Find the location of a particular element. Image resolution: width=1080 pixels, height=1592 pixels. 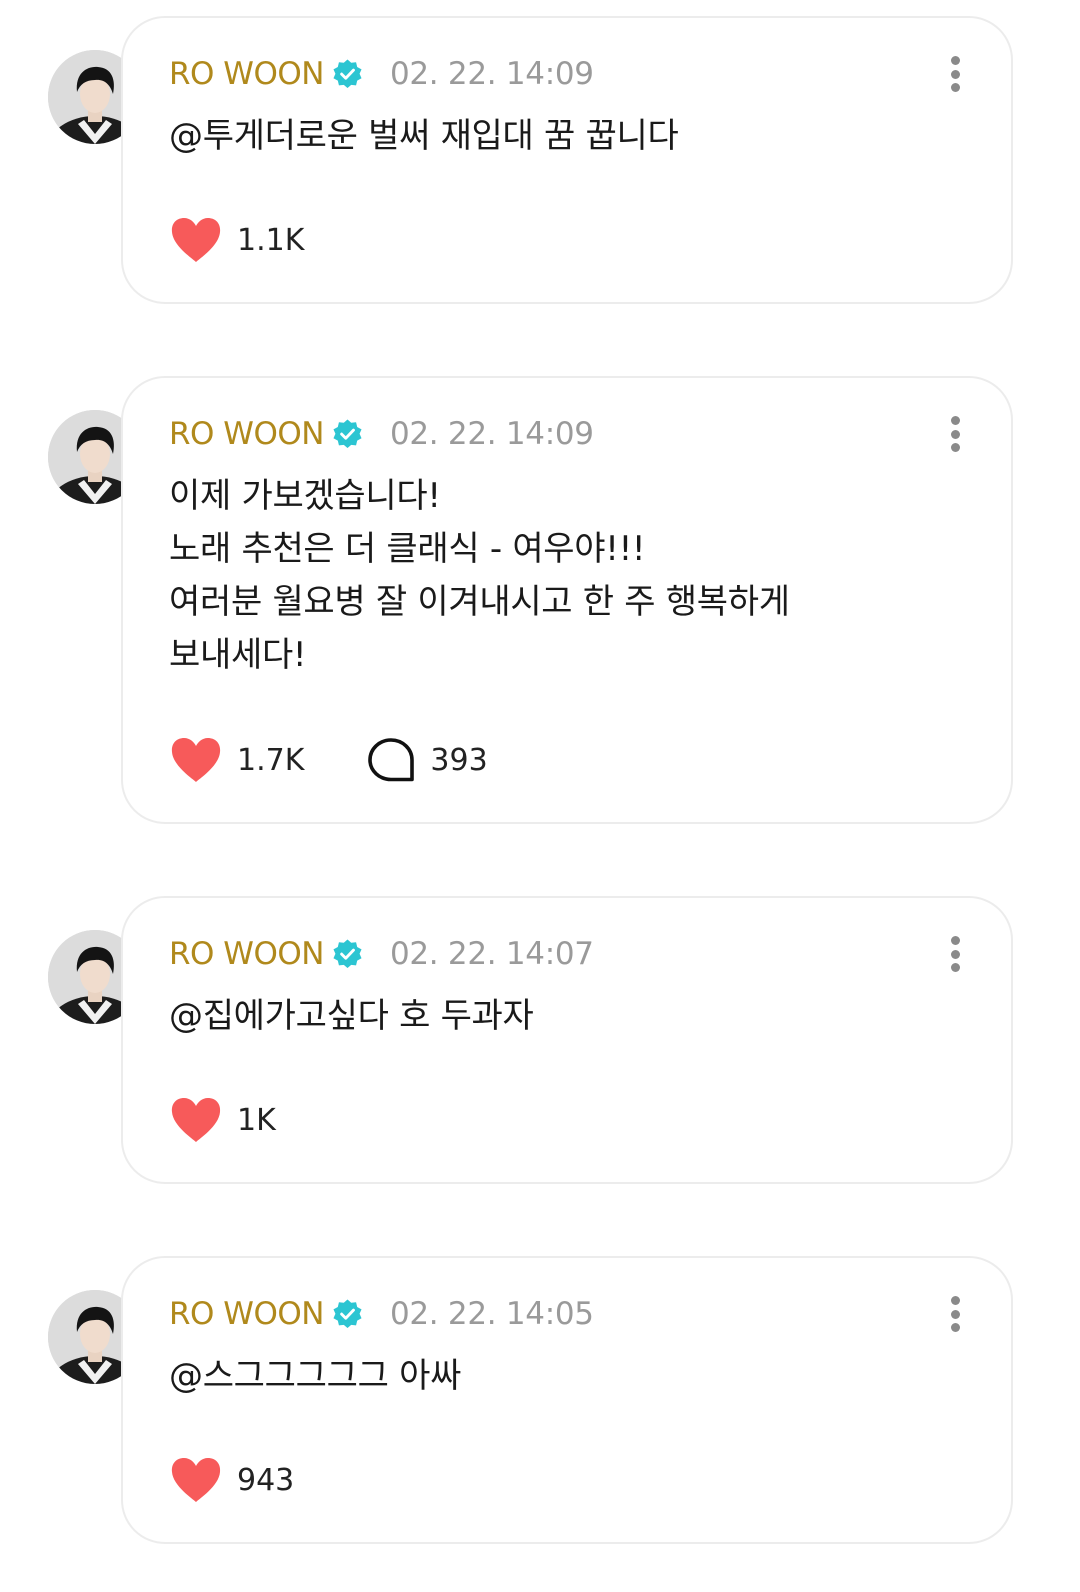

post-text: @스그그그그그 아싸 is located at coordinates (315, 1376).